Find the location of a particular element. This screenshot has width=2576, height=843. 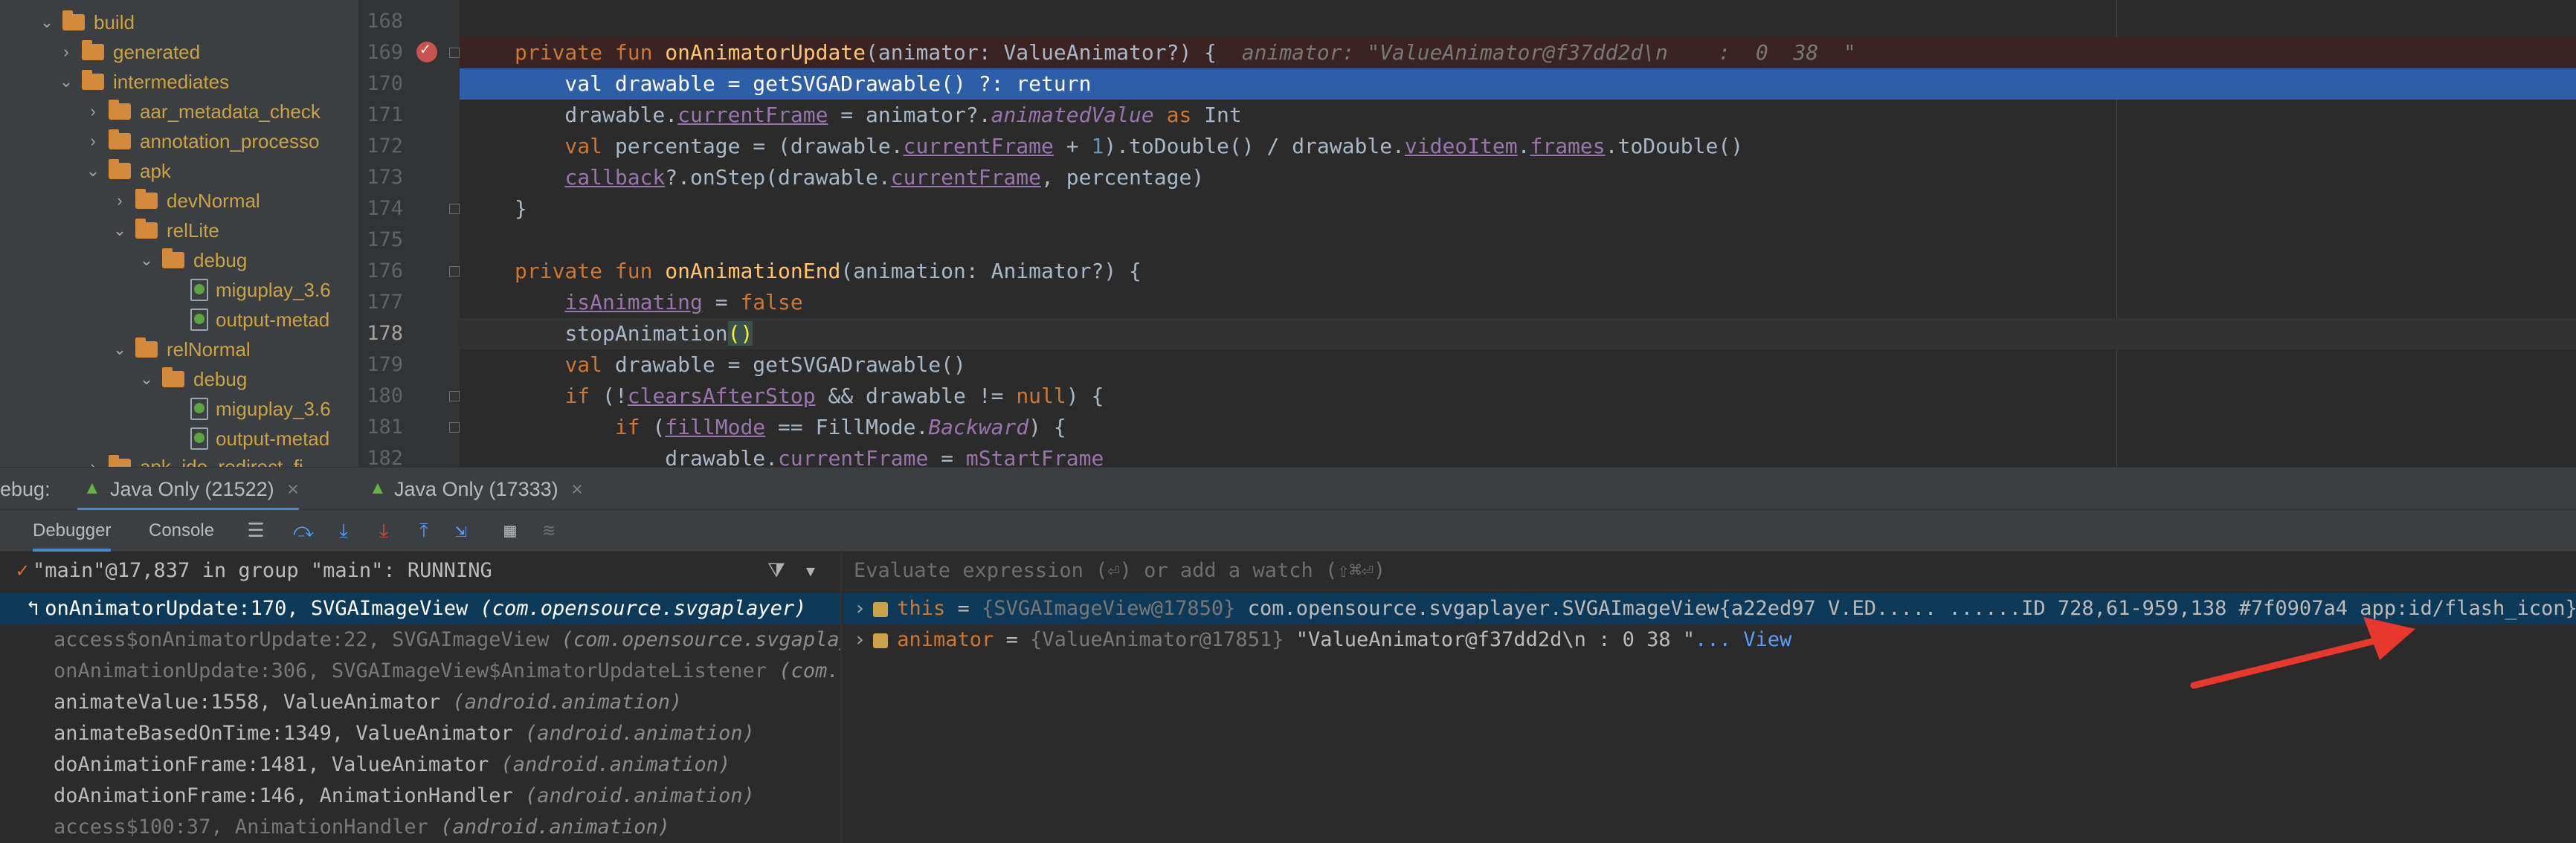

tree-node-intermediates: ⌄ intermediates is located at coordinates (143, 82).